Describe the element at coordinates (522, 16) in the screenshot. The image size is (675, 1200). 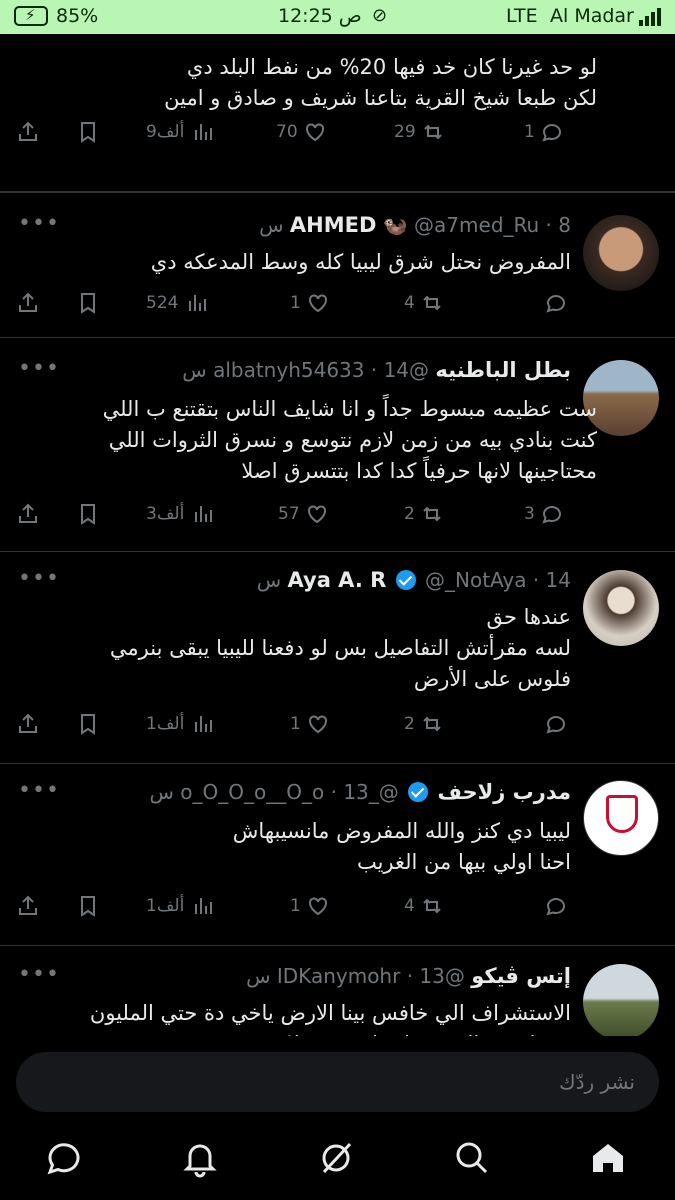
I see `network-type: LTE` at that location.